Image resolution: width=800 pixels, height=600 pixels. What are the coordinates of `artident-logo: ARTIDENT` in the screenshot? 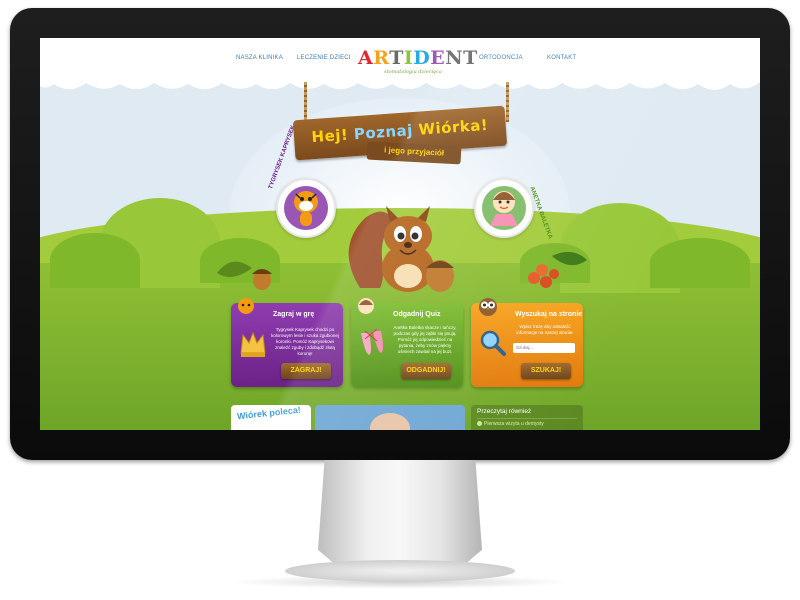 It's located at (418, 58).